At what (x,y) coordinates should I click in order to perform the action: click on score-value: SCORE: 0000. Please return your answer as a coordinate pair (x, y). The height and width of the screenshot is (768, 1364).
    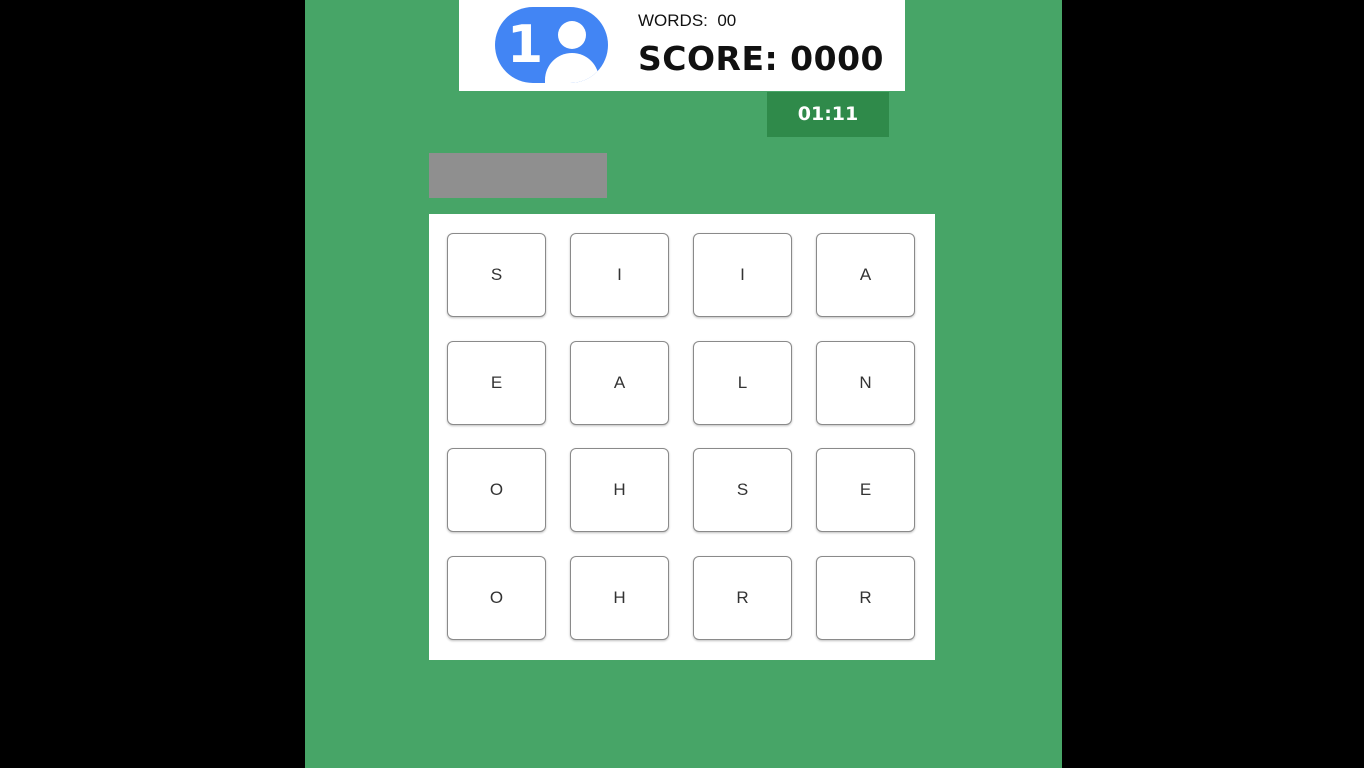
    Looking at the image, I should click on (761, 58).